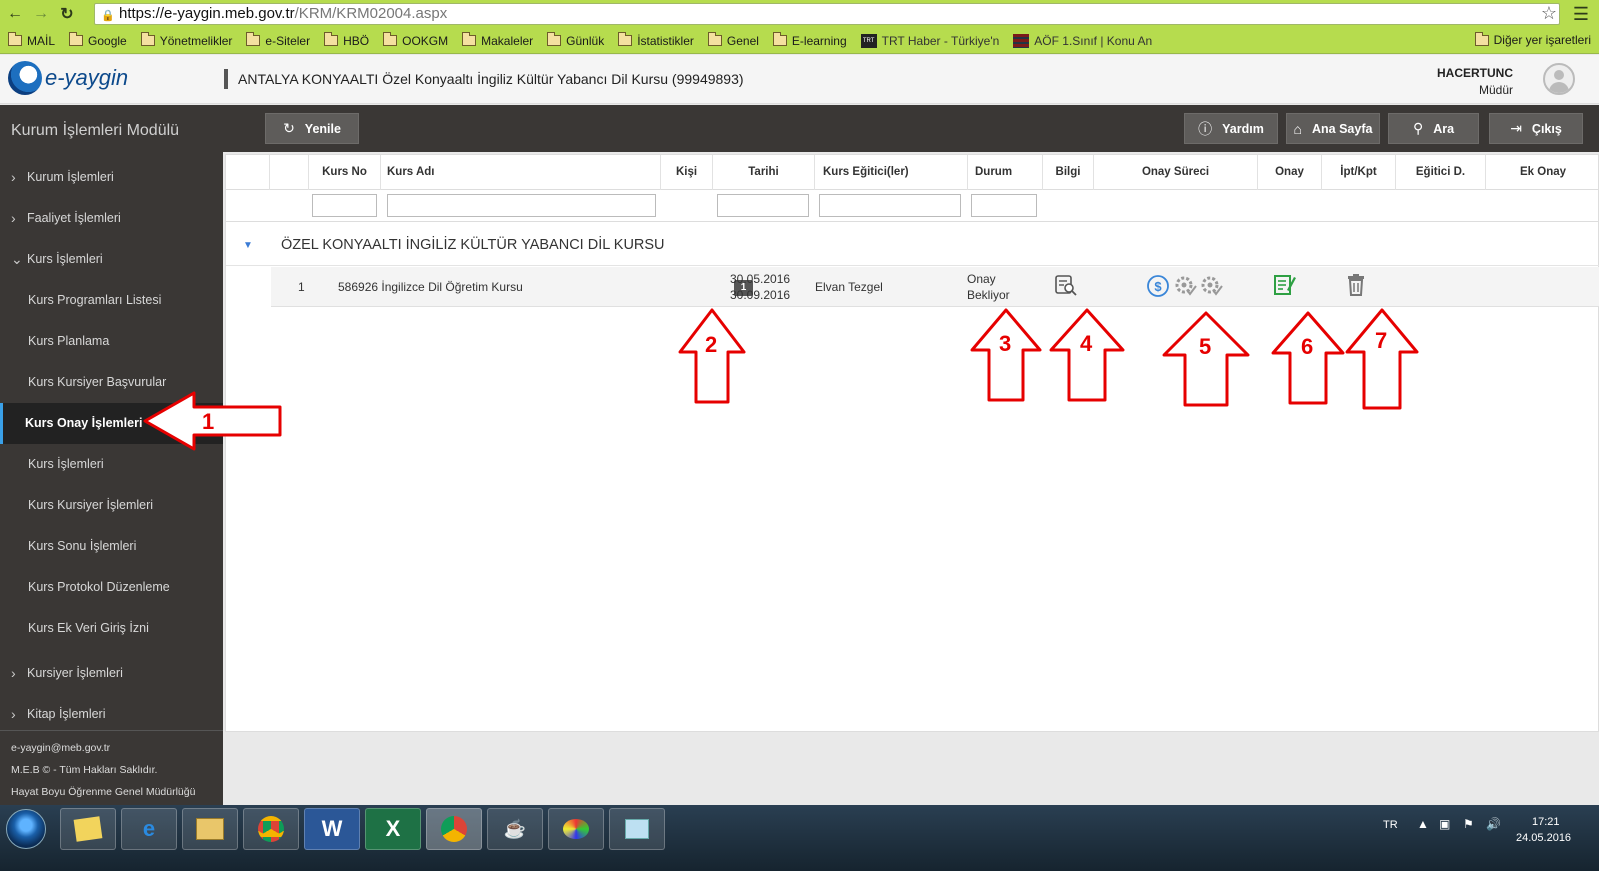 The height and width of the screenshot is (871, 1599). What do you see at coordinates (210, 829) in the screenshot?
I see `file-explorer-icon` at bounding box center [210, 829].